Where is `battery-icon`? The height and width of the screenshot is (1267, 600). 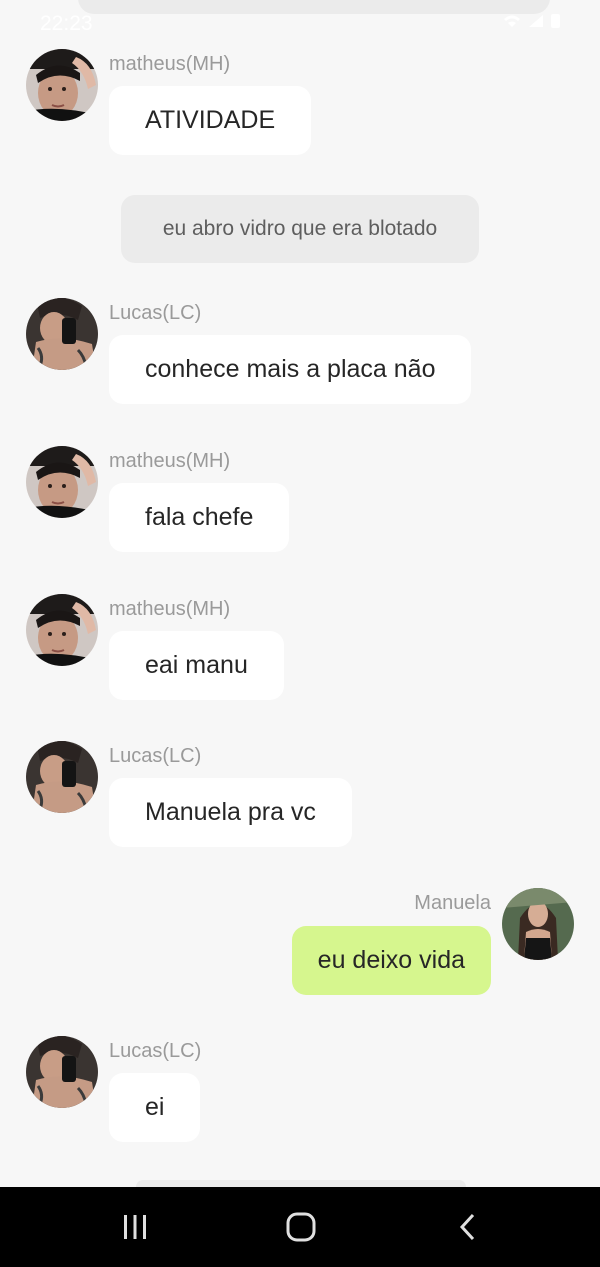
battery-icon is located at coordinates (555, 21).